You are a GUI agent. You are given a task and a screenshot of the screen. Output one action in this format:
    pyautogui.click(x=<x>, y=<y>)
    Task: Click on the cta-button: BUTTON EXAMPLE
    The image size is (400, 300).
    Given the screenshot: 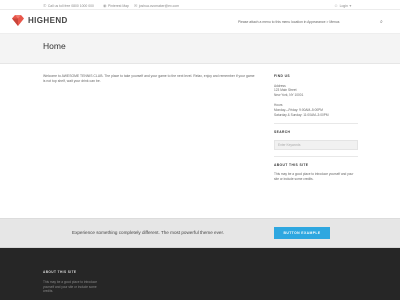 What is the action you would take?
    pyautogui.click(x=302, y=233)
    